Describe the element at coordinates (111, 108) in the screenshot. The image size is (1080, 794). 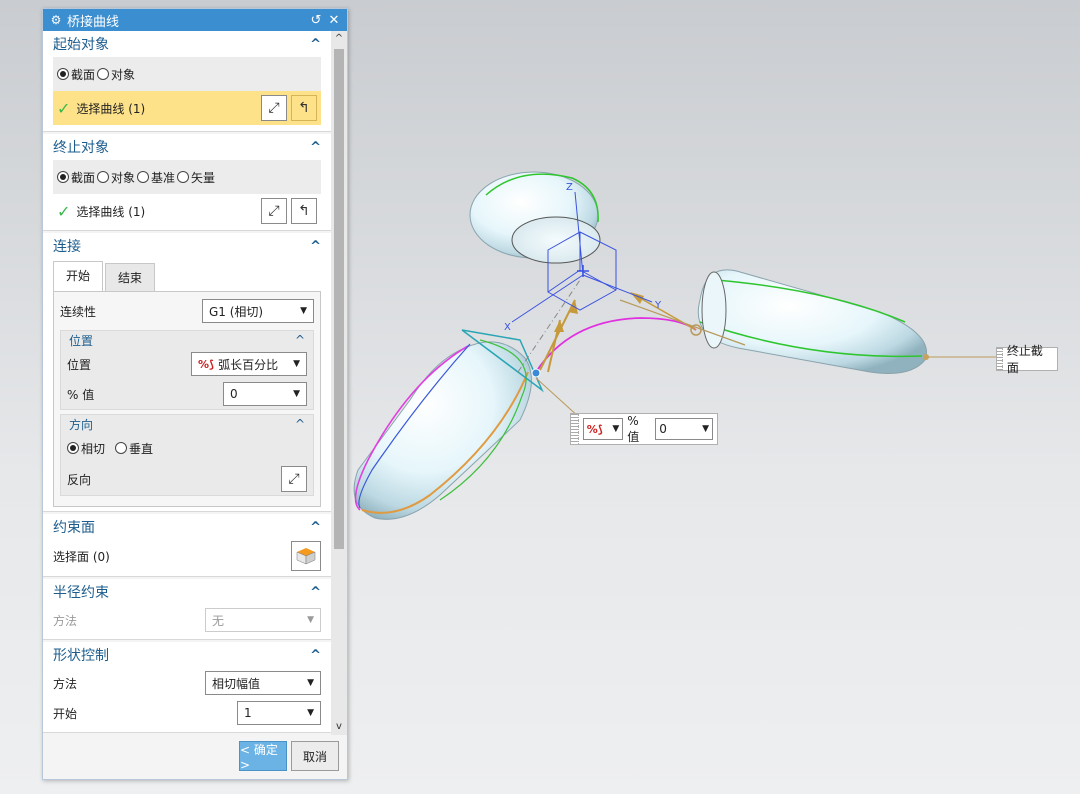
I see `start-select-curve-label: 选择曲线 (1)` at that location.